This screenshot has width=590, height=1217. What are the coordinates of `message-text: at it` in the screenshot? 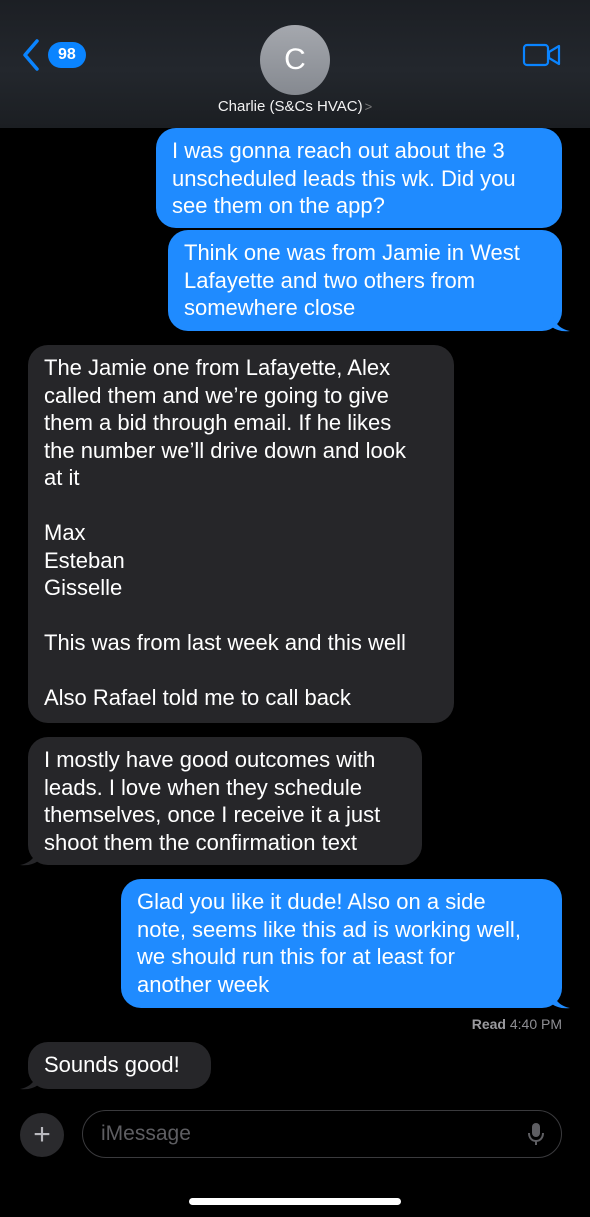 It's located at (62, 477).